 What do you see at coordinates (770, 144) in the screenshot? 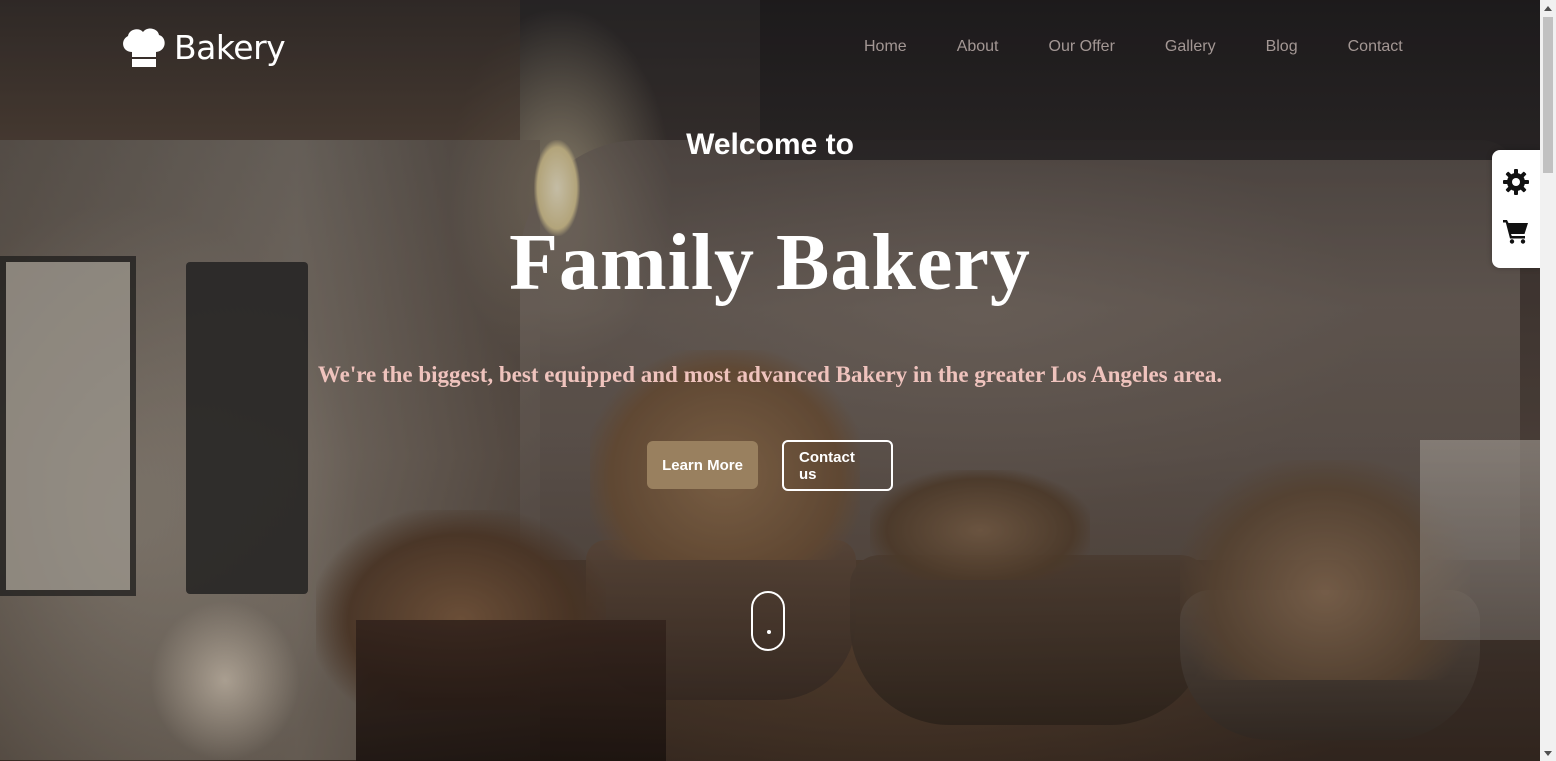
I see `hero-welcome-text: Welcome to` at bounding box center [770, 144].